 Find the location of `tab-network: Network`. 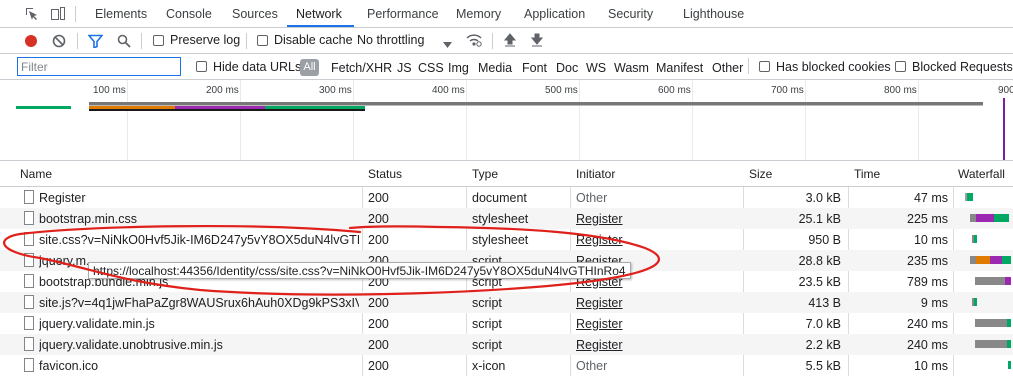

tab-network: Network is located at coordinates (319, 14).